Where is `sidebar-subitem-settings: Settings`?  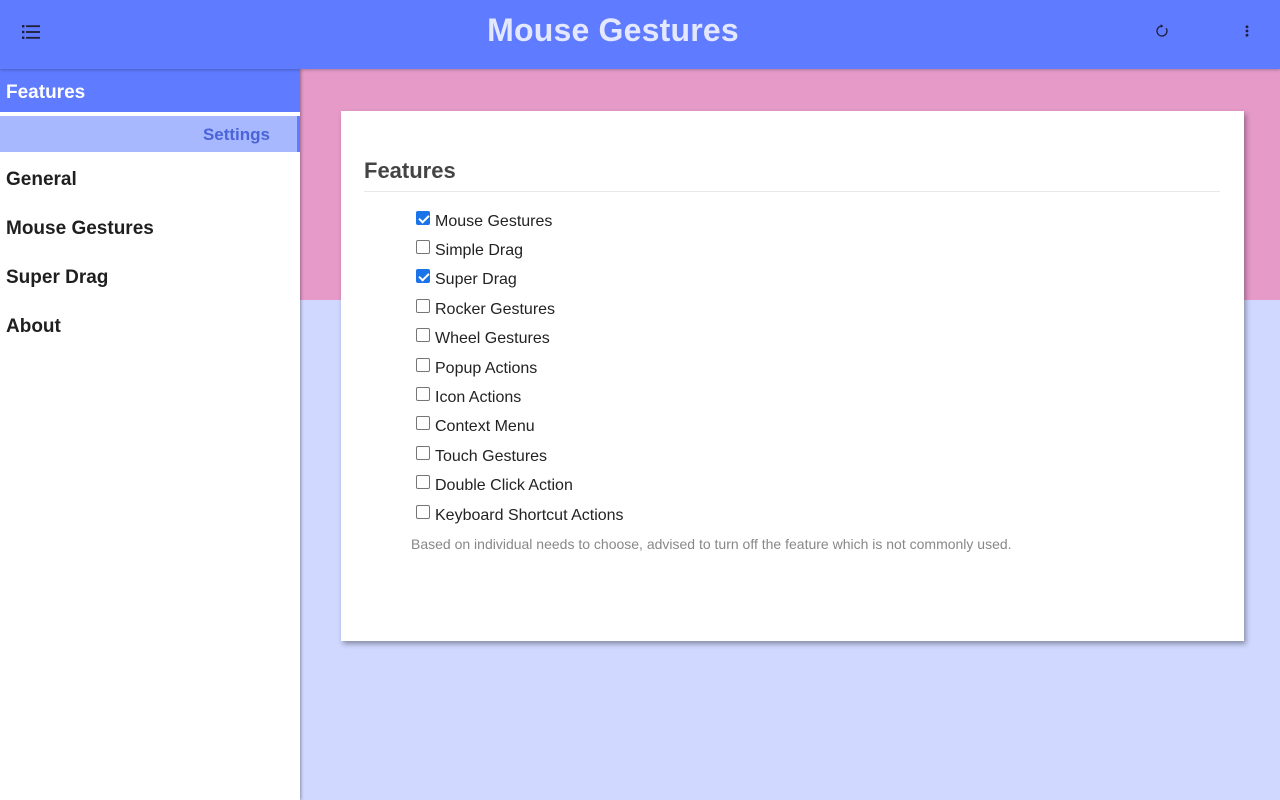 sidebar-subitem-settings: Settings is located at coordinates (150, 134).